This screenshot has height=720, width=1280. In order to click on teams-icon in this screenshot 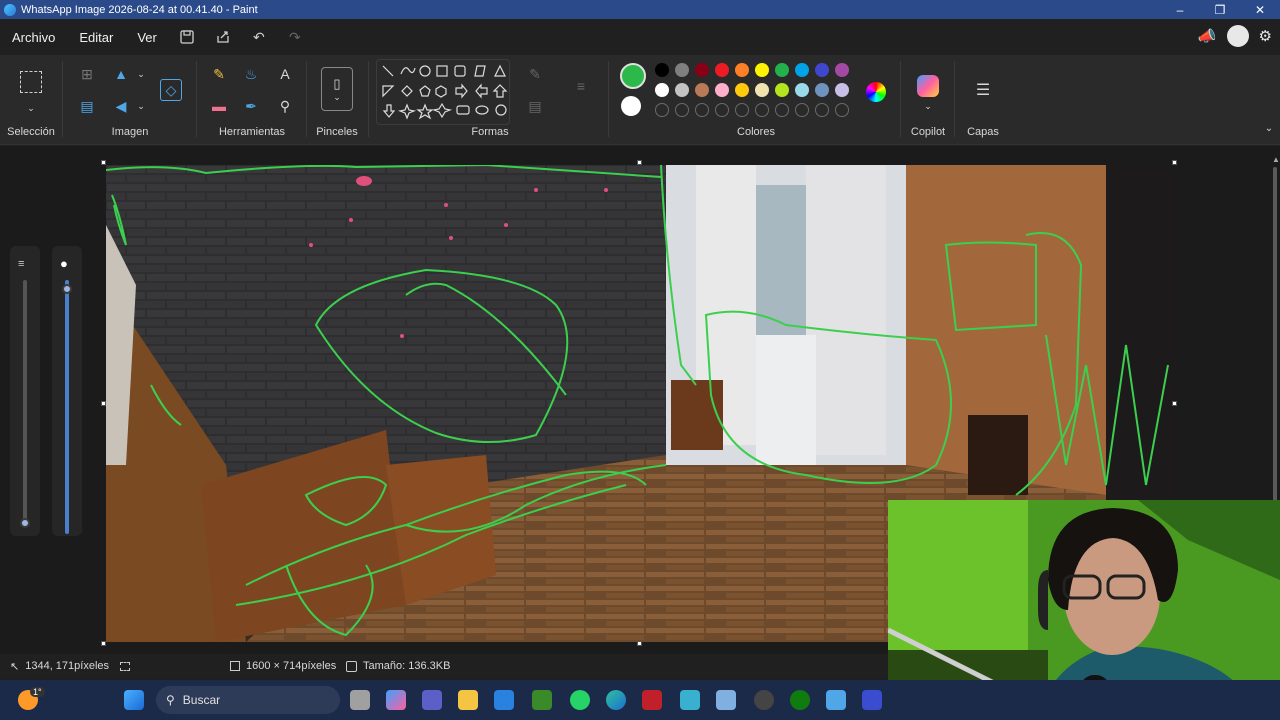, I will do `click(432, 700)`.